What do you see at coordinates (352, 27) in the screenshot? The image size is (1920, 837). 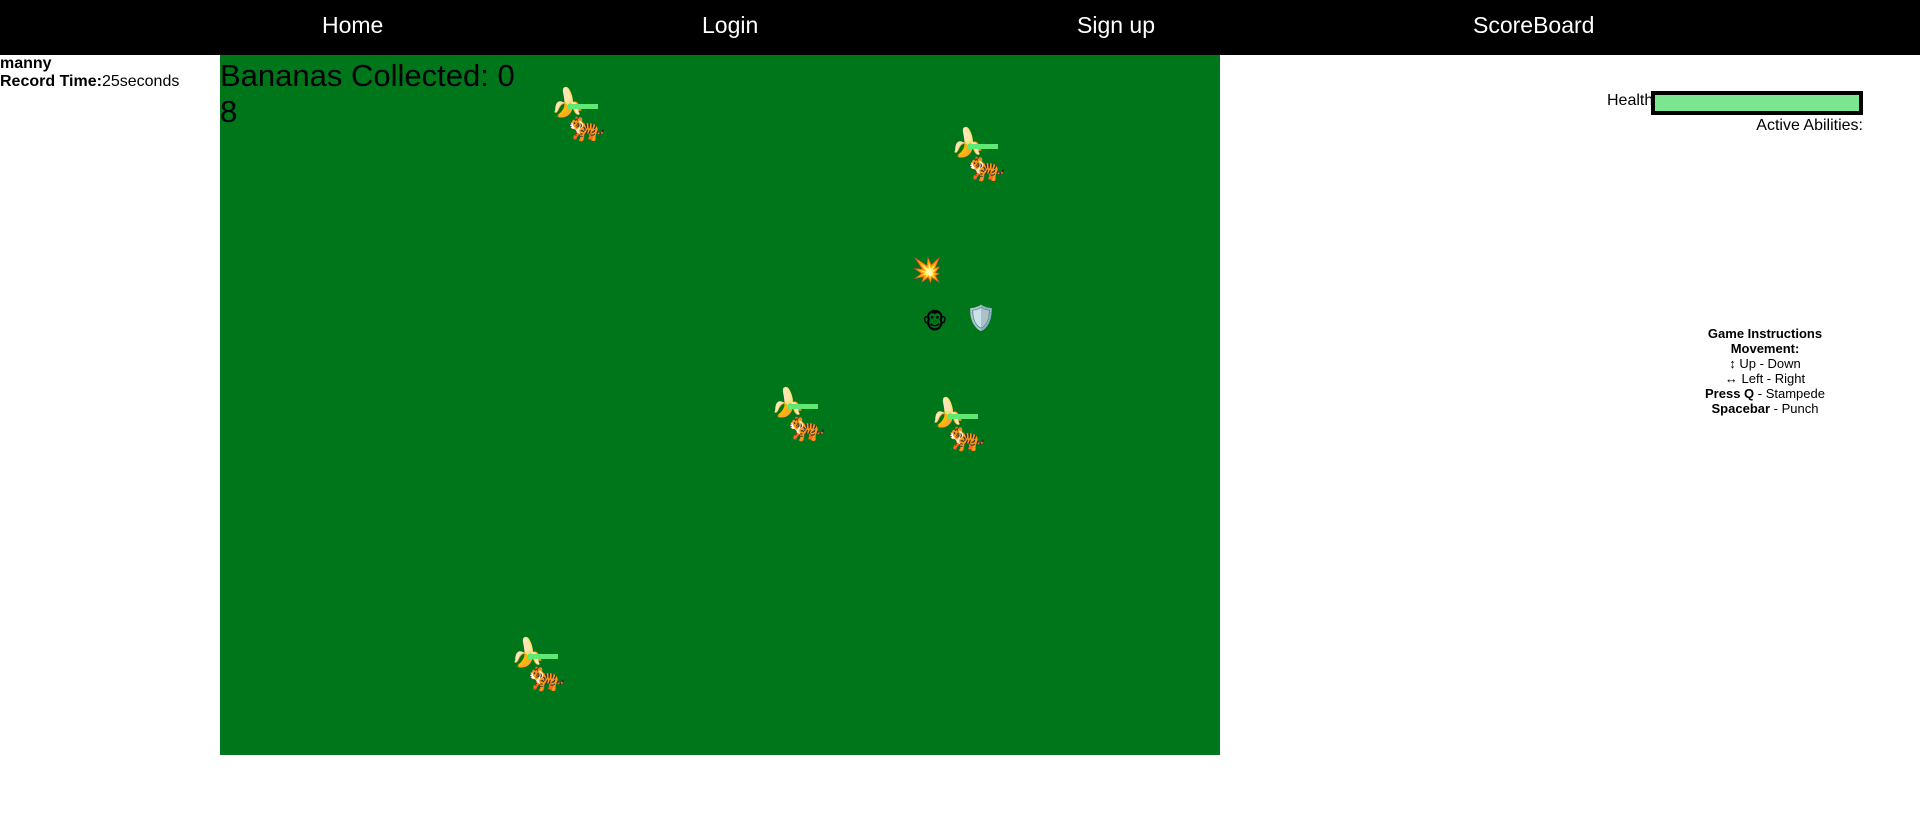 I see `nav-home-link: Home` at bounding box center [352, 27].